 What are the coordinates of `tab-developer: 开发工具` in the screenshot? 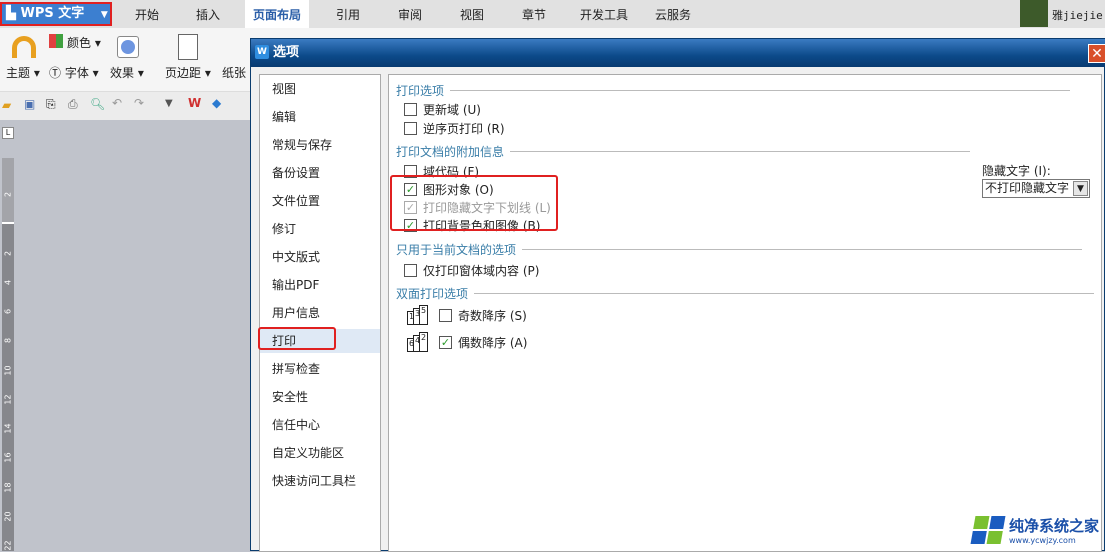 It's located at (604, 14).